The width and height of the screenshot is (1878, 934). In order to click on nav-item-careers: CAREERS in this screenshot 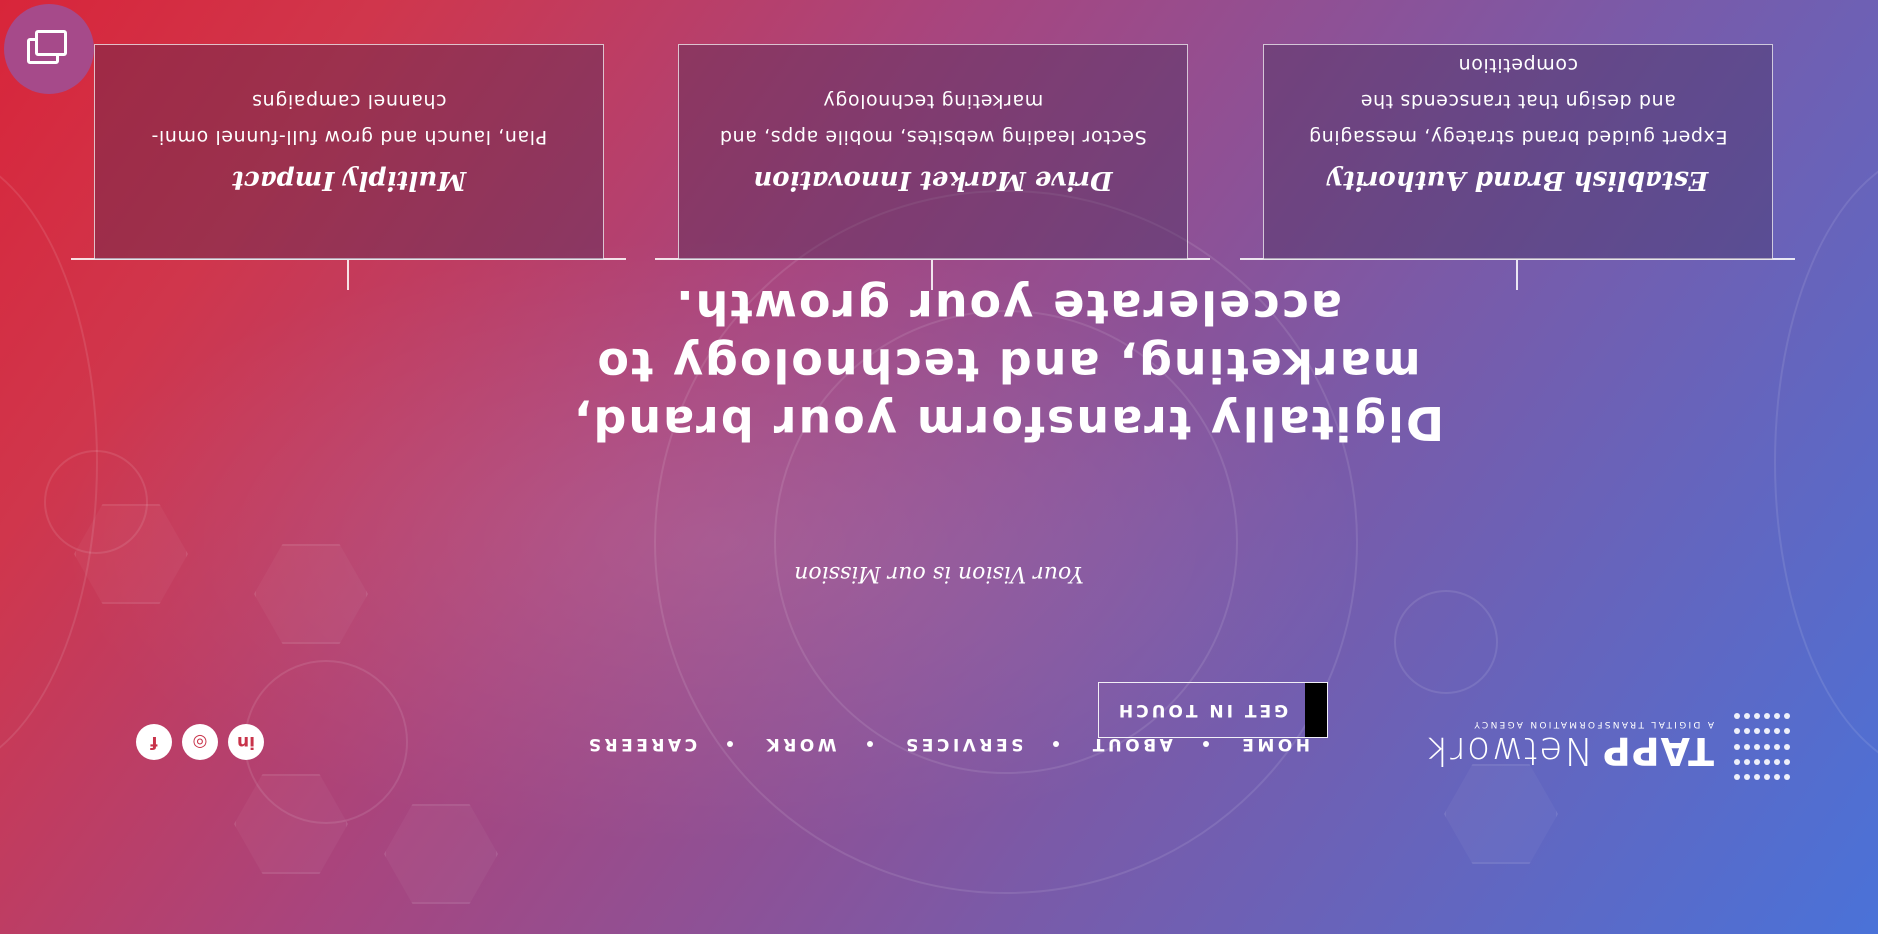, I will do `click(641, 744)`.